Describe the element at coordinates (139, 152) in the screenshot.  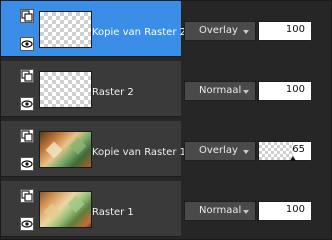
I see `layer-name: Kopie van Raster 1` at that location.